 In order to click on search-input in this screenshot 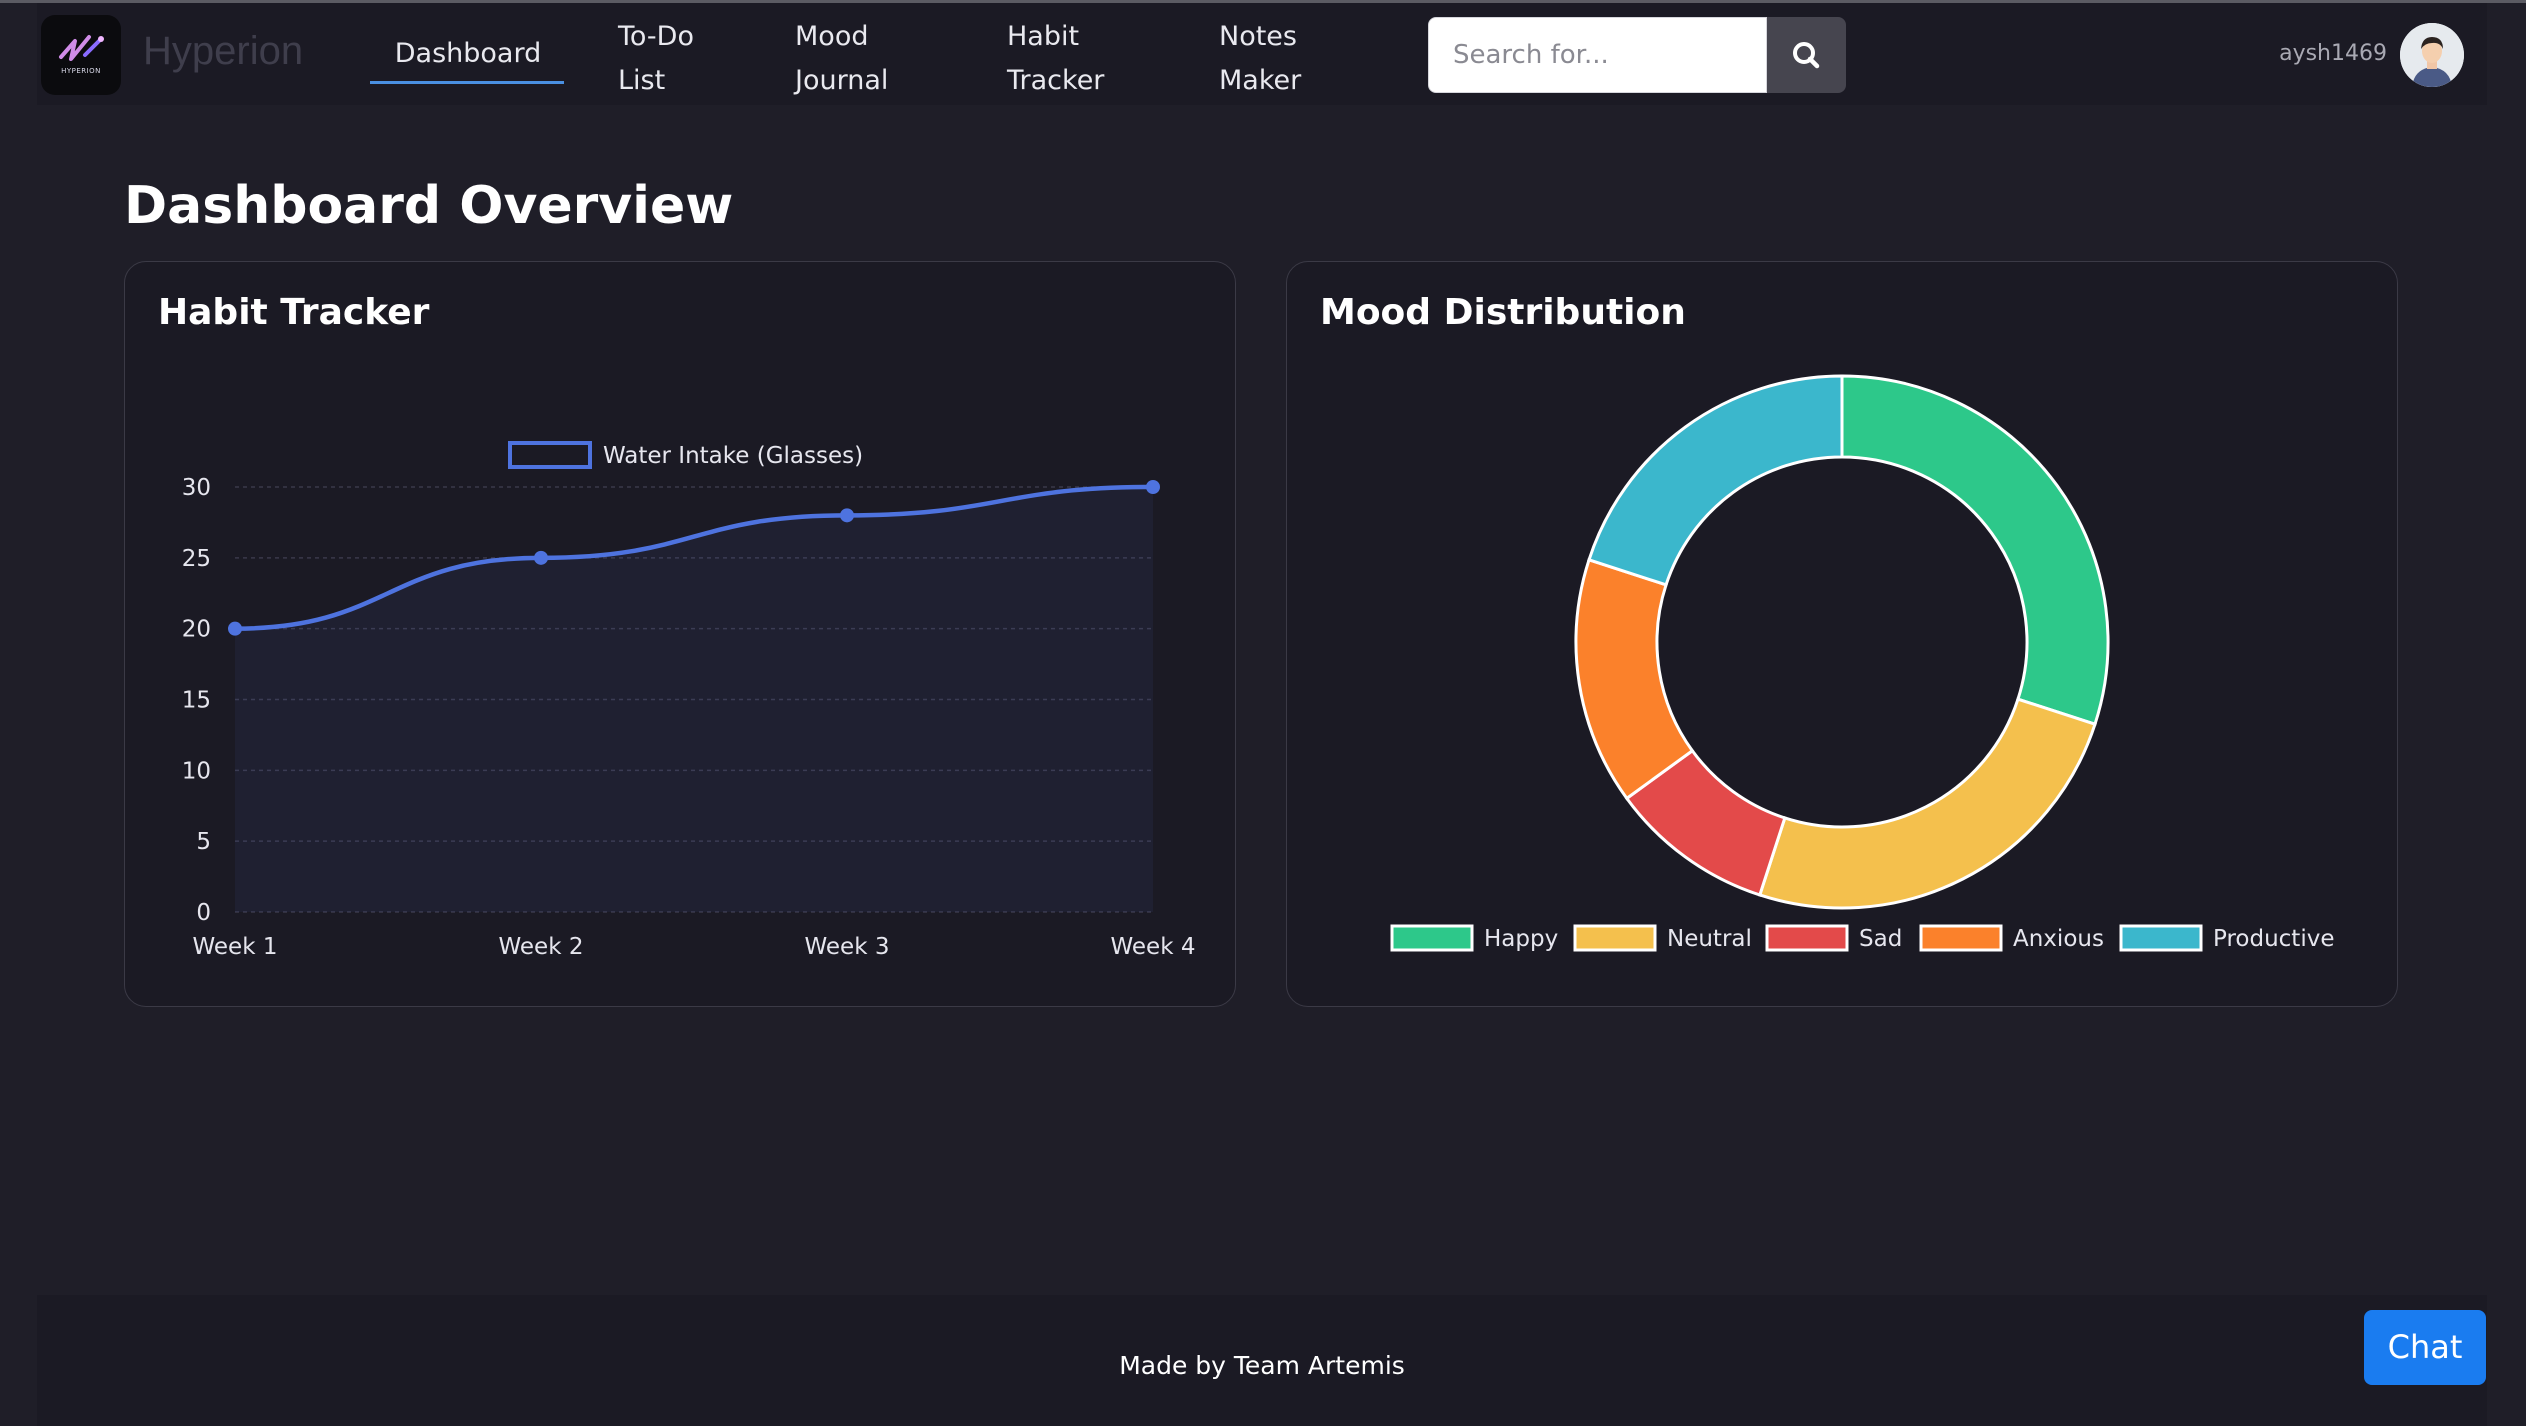, I will do `click(1597, 55)`.